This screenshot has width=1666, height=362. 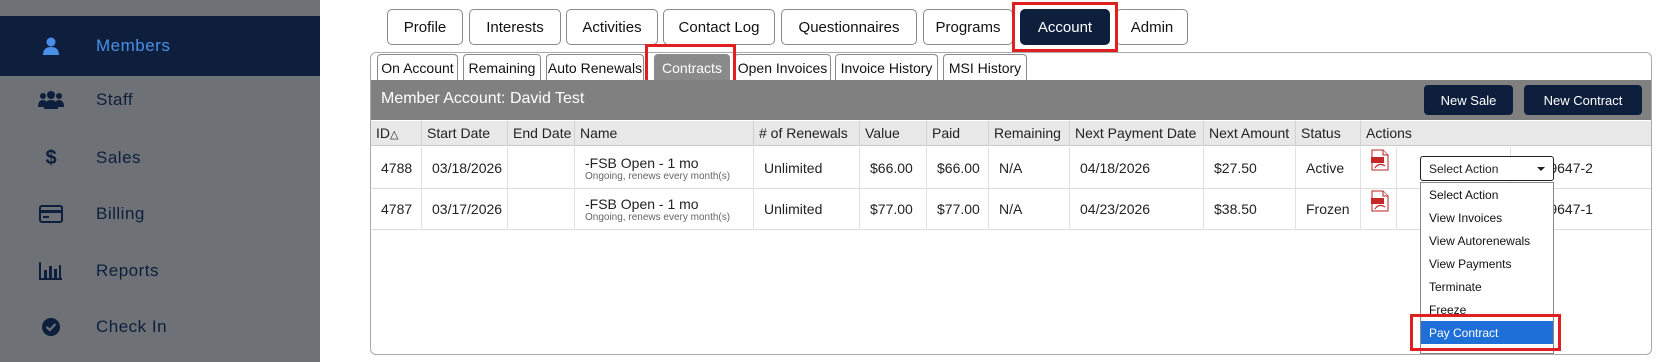 What do you see at coordinates (892, 209) in the screenshot?
I see `cell-value: $77.00` at bounding box center [892, 209].